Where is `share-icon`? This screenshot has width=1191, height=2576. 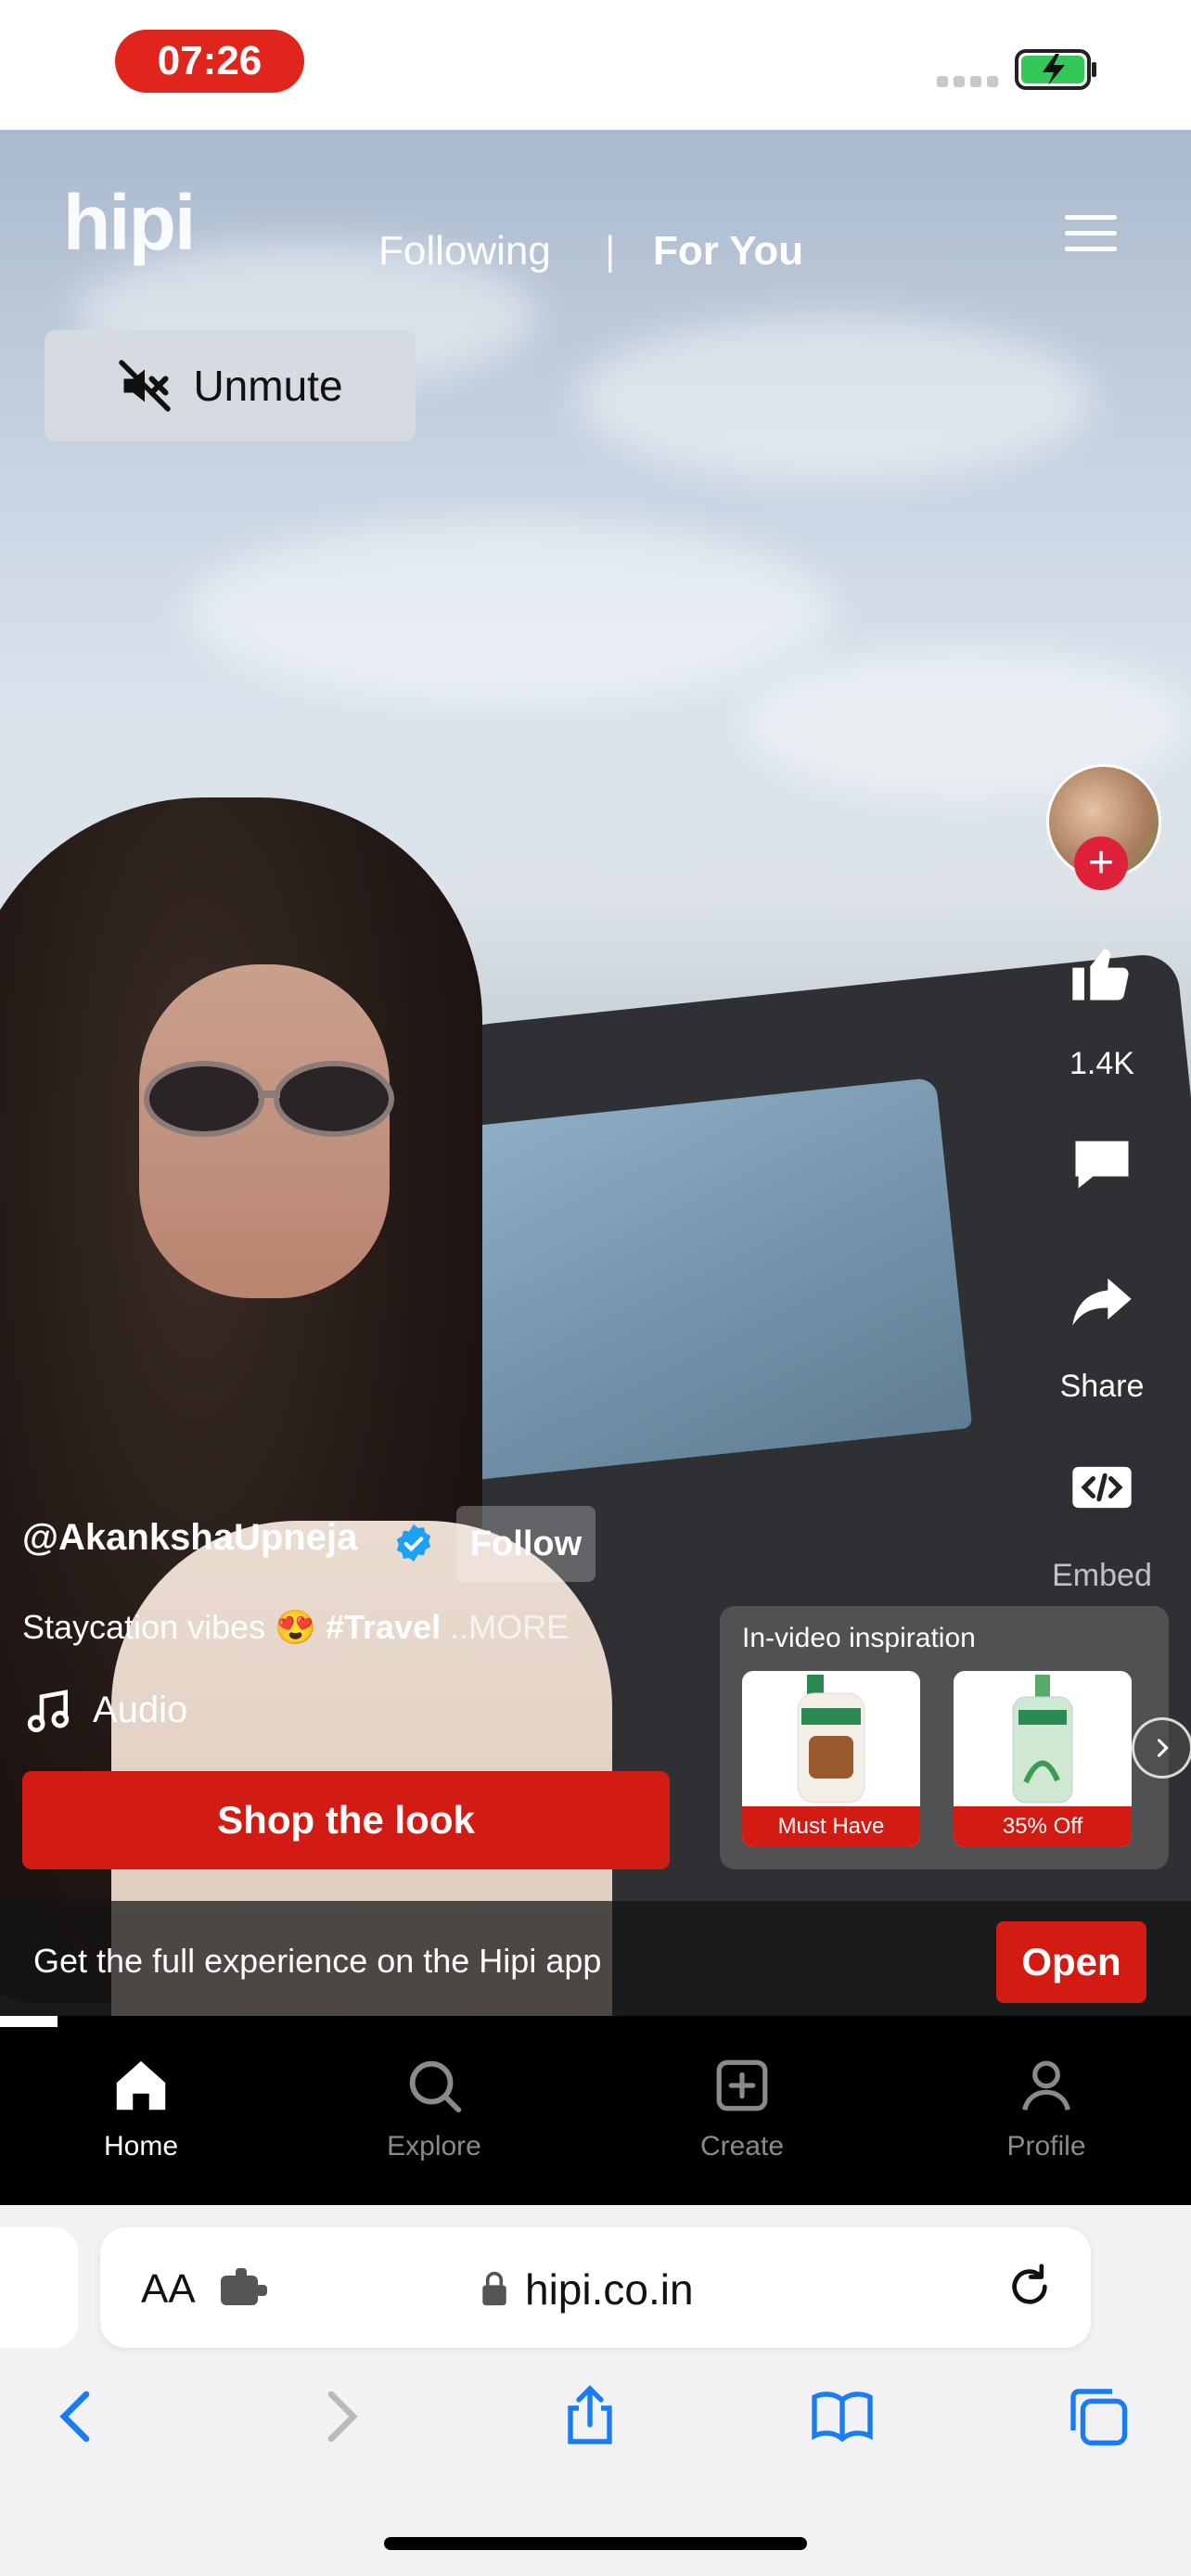 share-icon is located at coordinates (1102, 1302).